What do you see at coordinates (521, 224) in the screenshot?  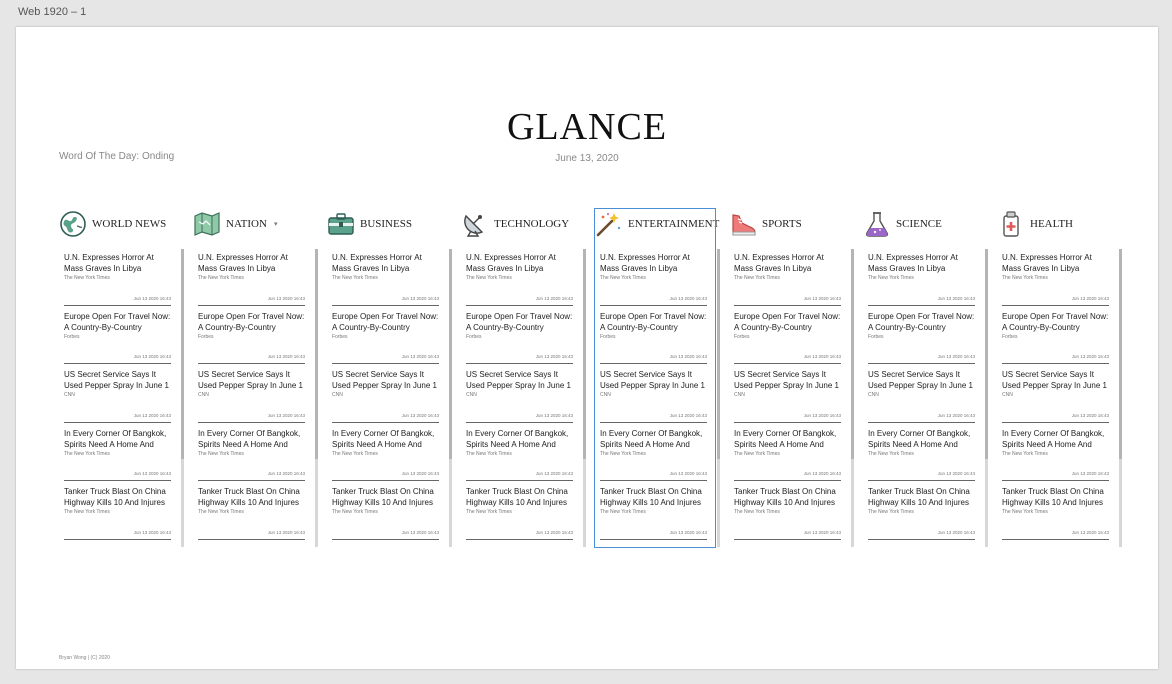 I see `category-tab: TECHNOLOGY` at bounding box center [521, 224].